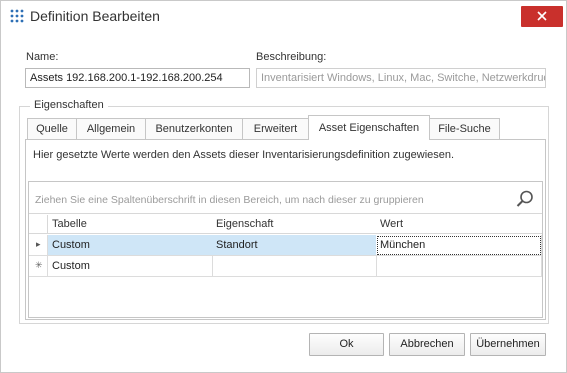 This screenshot has width=567, height=373. What do you see at coordinates (525, 199) in the screenshot?
I see `search-icon` at bounding box center [525, 199].